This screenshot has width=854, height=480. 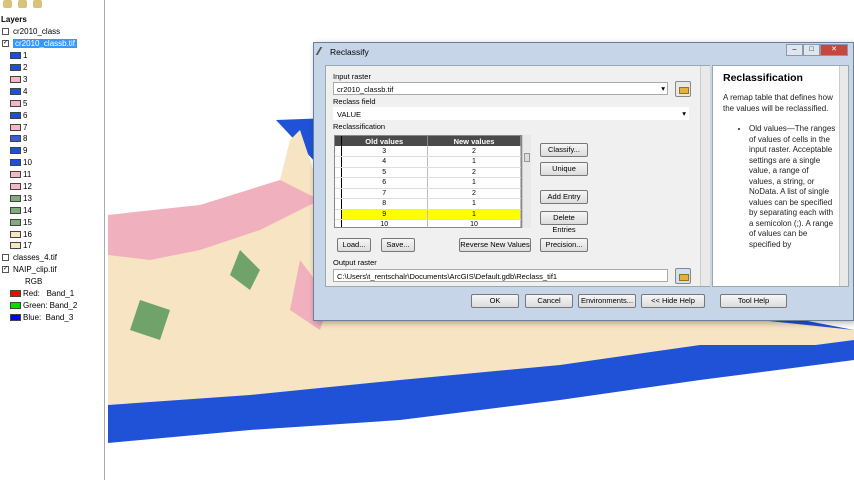 What do you see at coordinates (384, 204) in the screenshot?
I see `old-value-cell: 8` at bounding box center [384, 204].